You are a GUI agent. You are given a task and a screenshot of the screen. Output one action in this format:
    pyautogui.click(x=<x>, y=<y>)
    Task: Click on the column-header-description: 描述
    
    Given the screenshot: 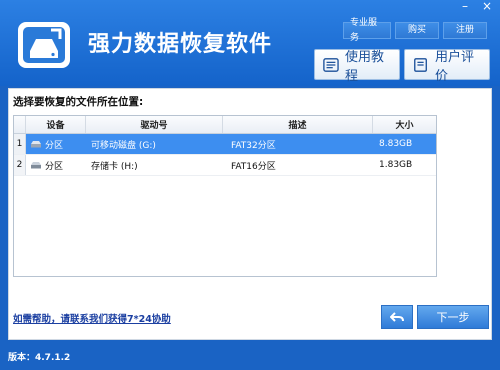 What is the action you would take?
    pyautogui.click(x=298, y=124)
    